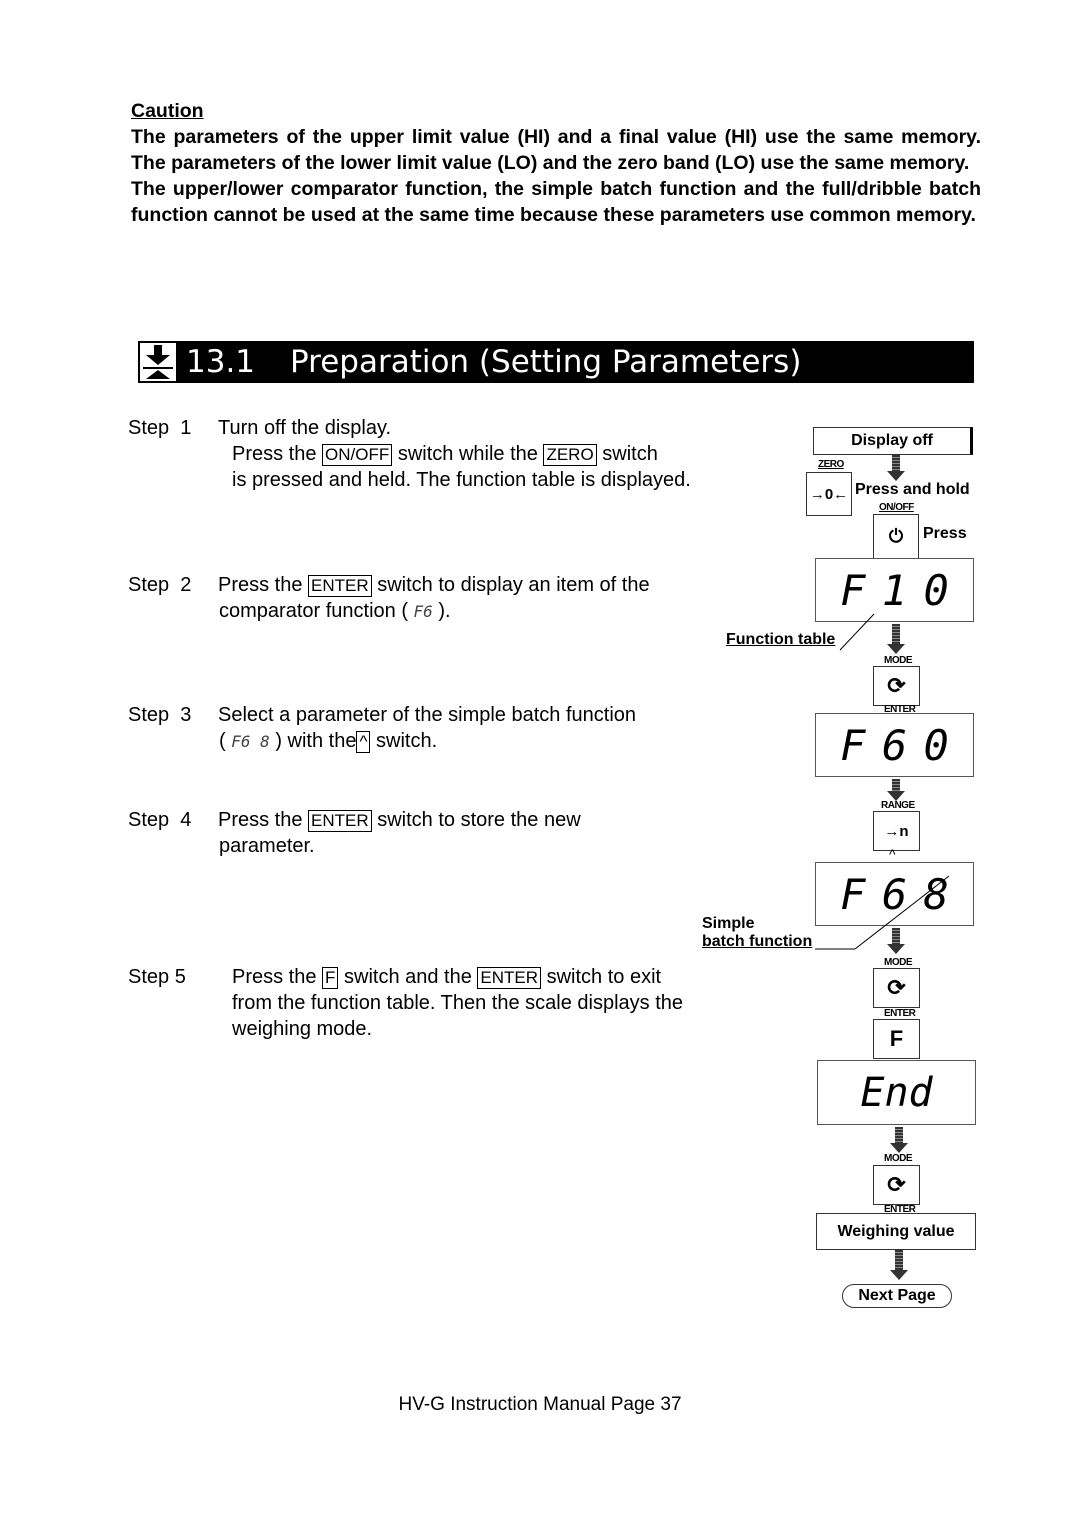  What do you see at coordinates (157, 977) in the screenshot?
I see `step-label: Step 5` at bounding box center [157, 977].